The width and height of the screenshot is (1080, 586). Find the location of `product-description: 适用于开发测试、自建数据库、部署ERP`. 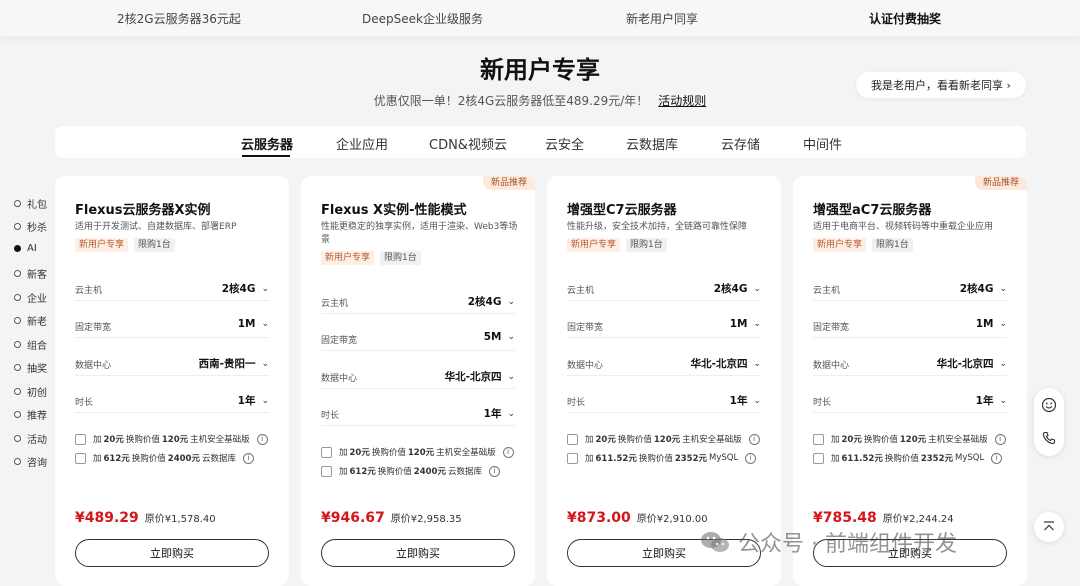

product-description: 适用于开发测试、自建数据库、部署ERP is located at coordinates (156, 227).